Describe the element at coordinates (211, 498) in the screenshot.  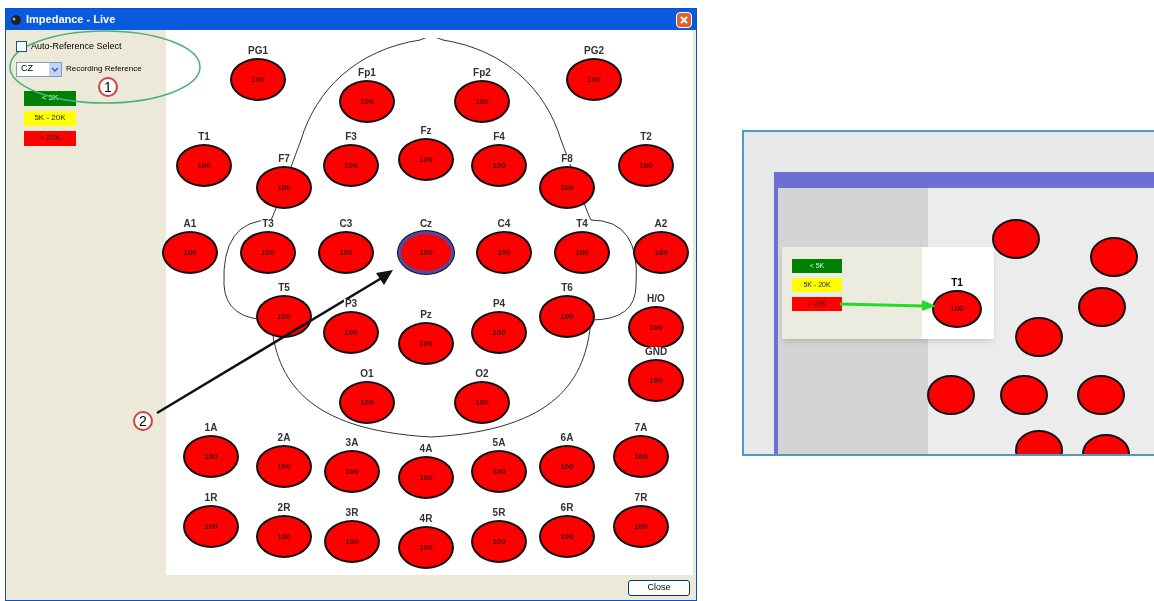
I see `electrode-label: 1R` at that location.